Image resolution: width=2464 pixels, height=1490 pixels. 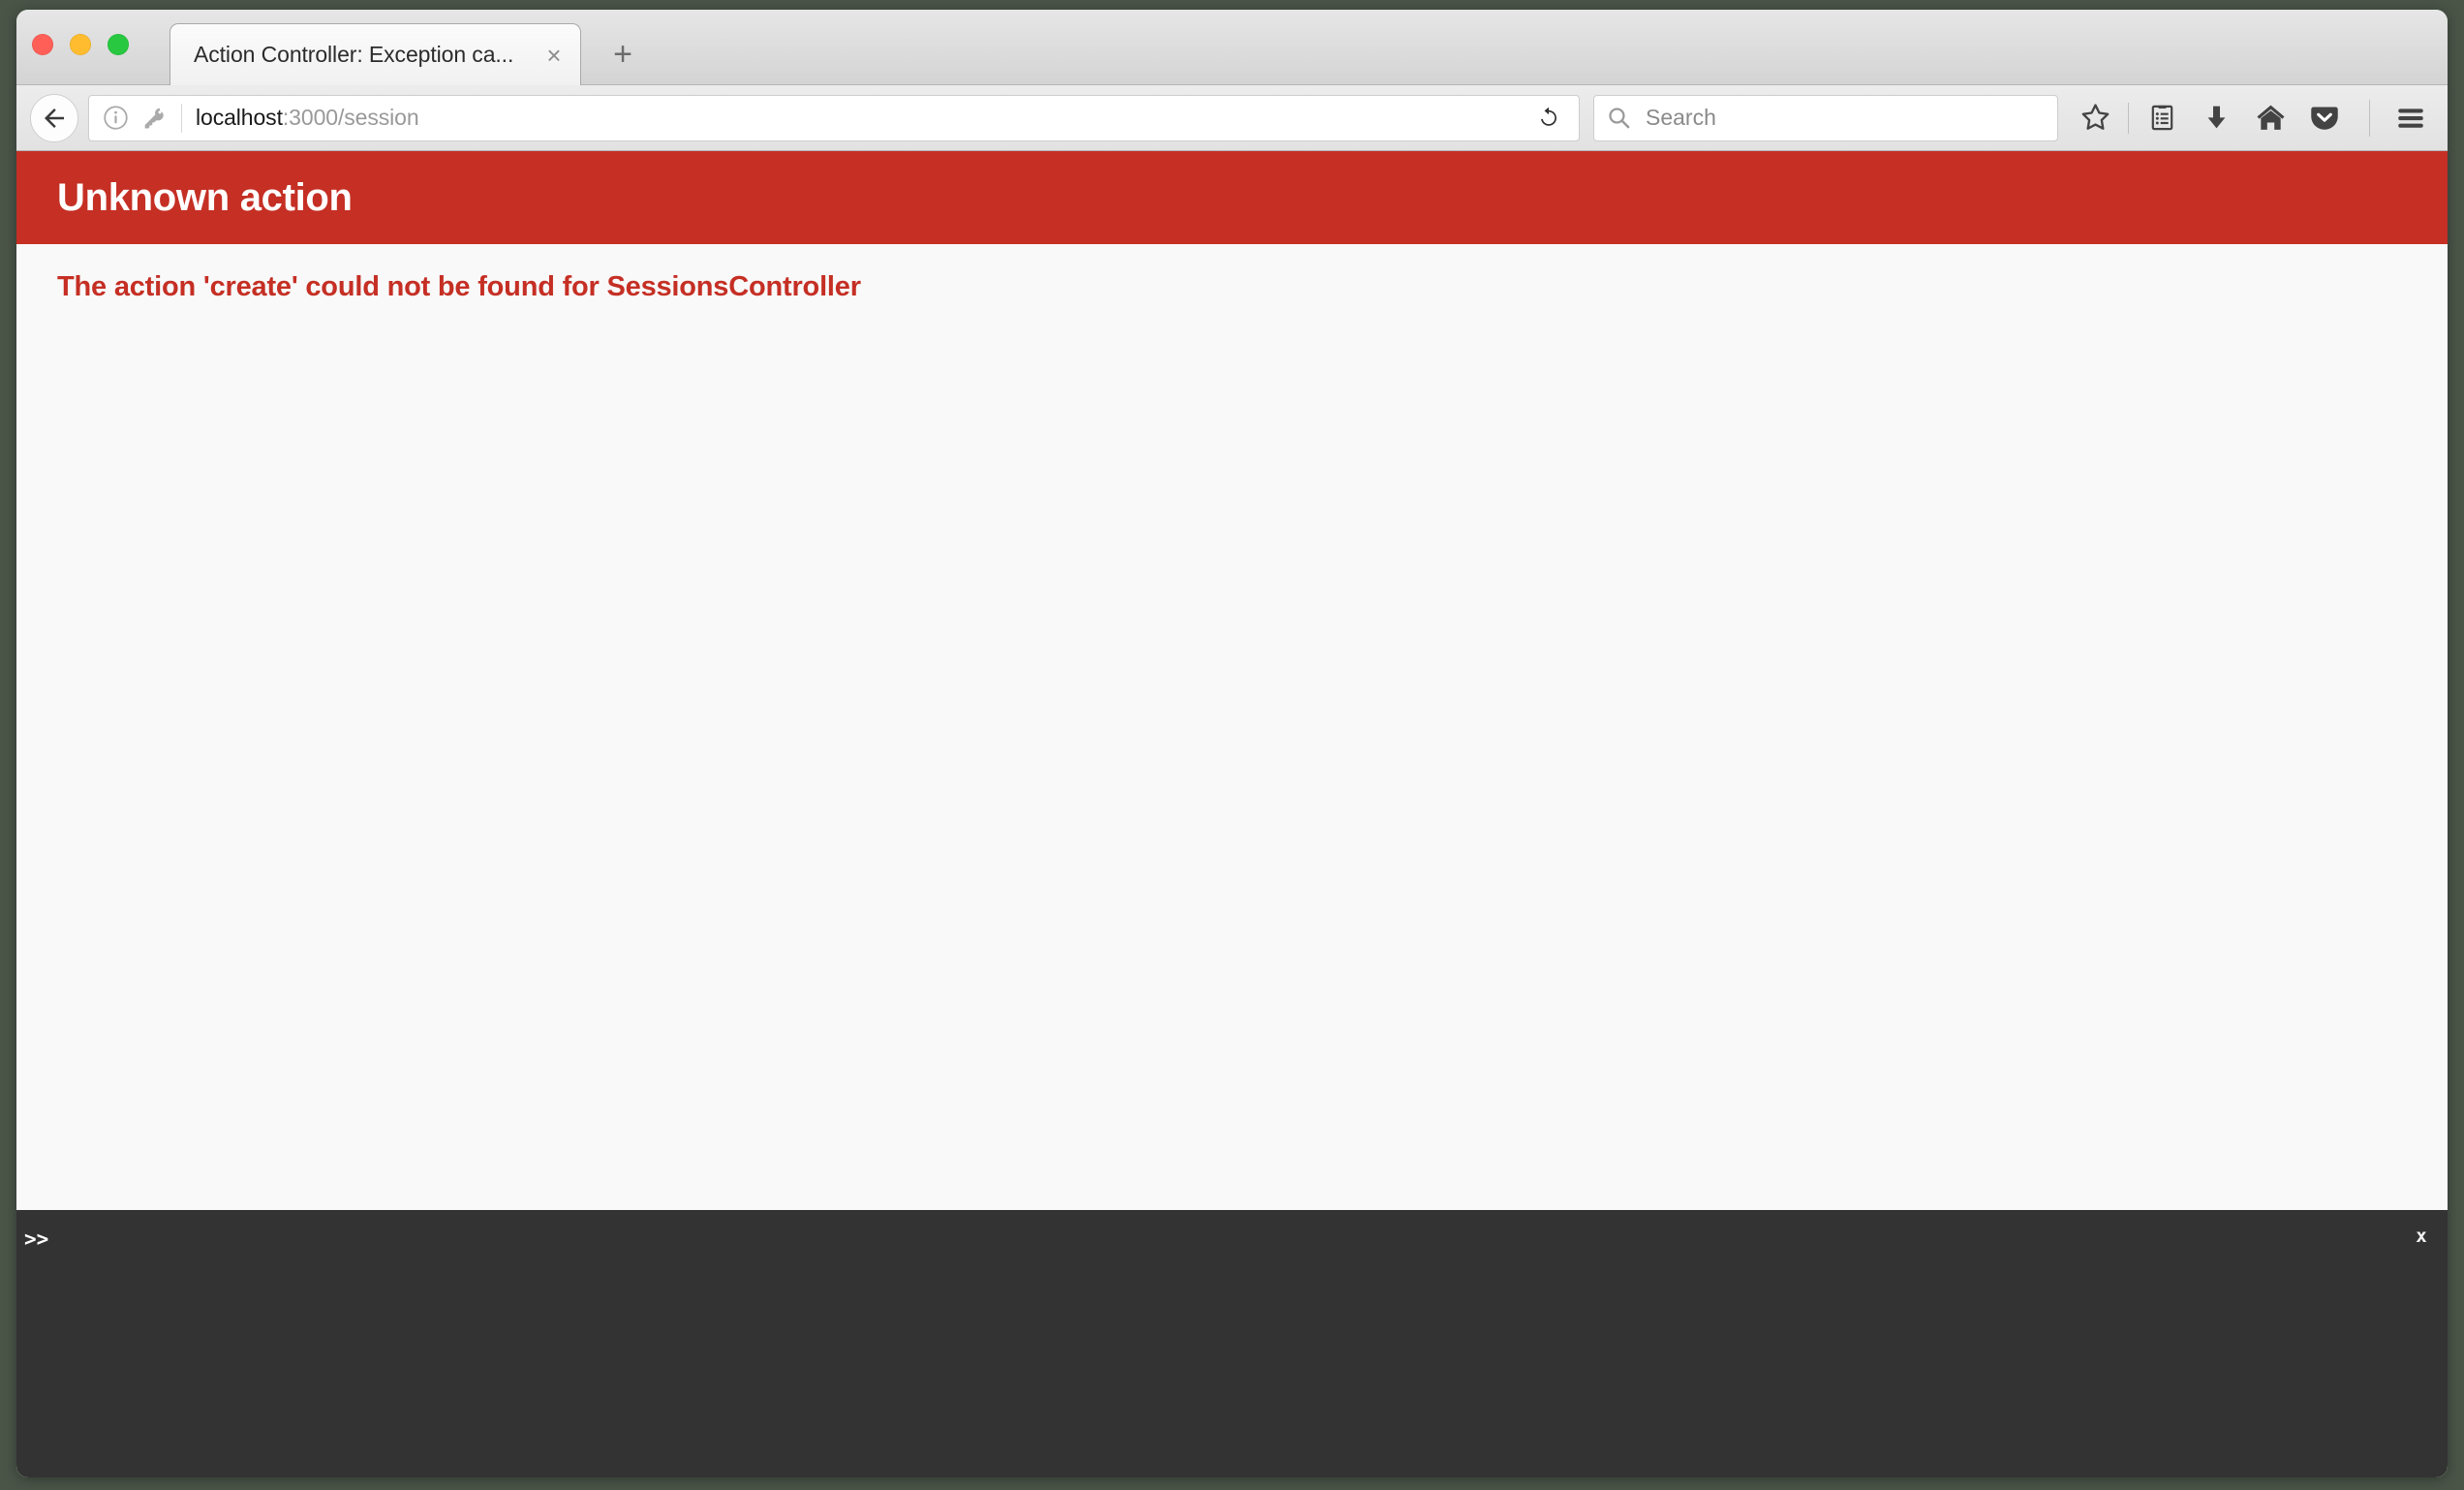 What do you see at coordinates (1825, 118) in the screenshot?
I see `search-bar: Search` at bounding box center [1825, 118].